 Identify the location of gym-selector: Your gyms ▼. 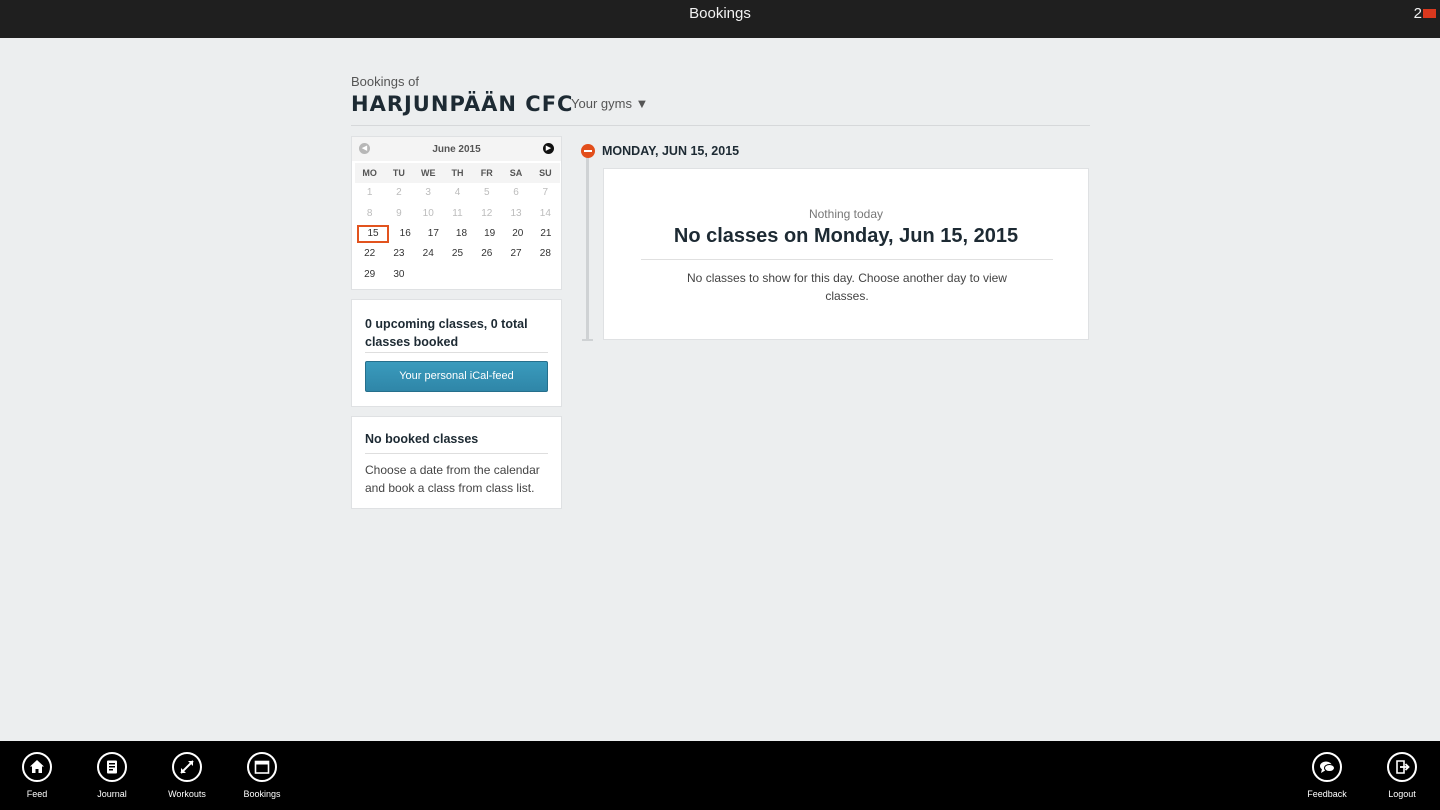
(609, 103).